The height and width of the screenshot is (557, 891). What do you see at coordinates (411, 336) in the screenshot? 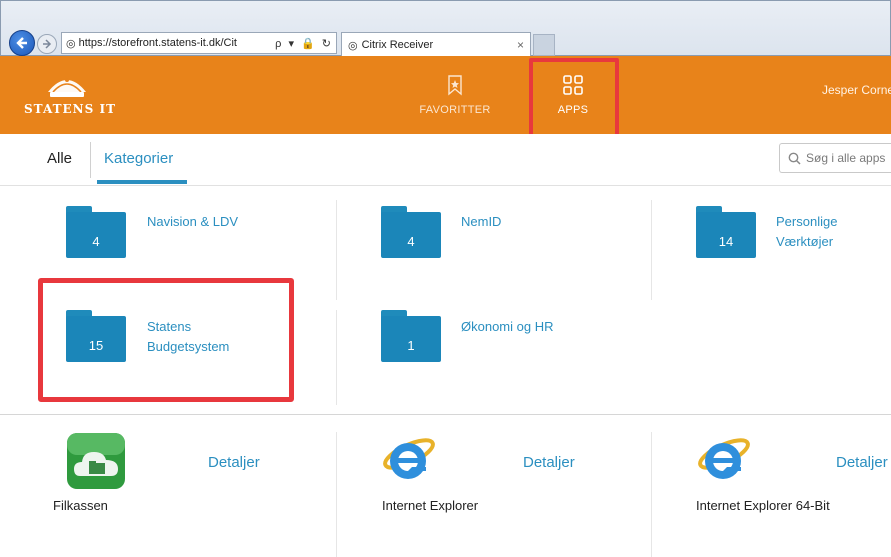
I see `folder-icon: 1` at bounding box center [411, 336].